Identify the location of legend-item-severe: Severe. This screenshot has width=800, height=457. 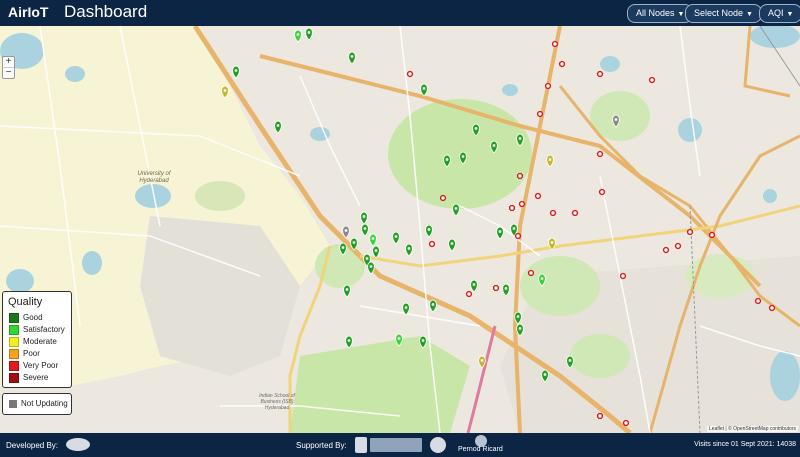
(28, 378).